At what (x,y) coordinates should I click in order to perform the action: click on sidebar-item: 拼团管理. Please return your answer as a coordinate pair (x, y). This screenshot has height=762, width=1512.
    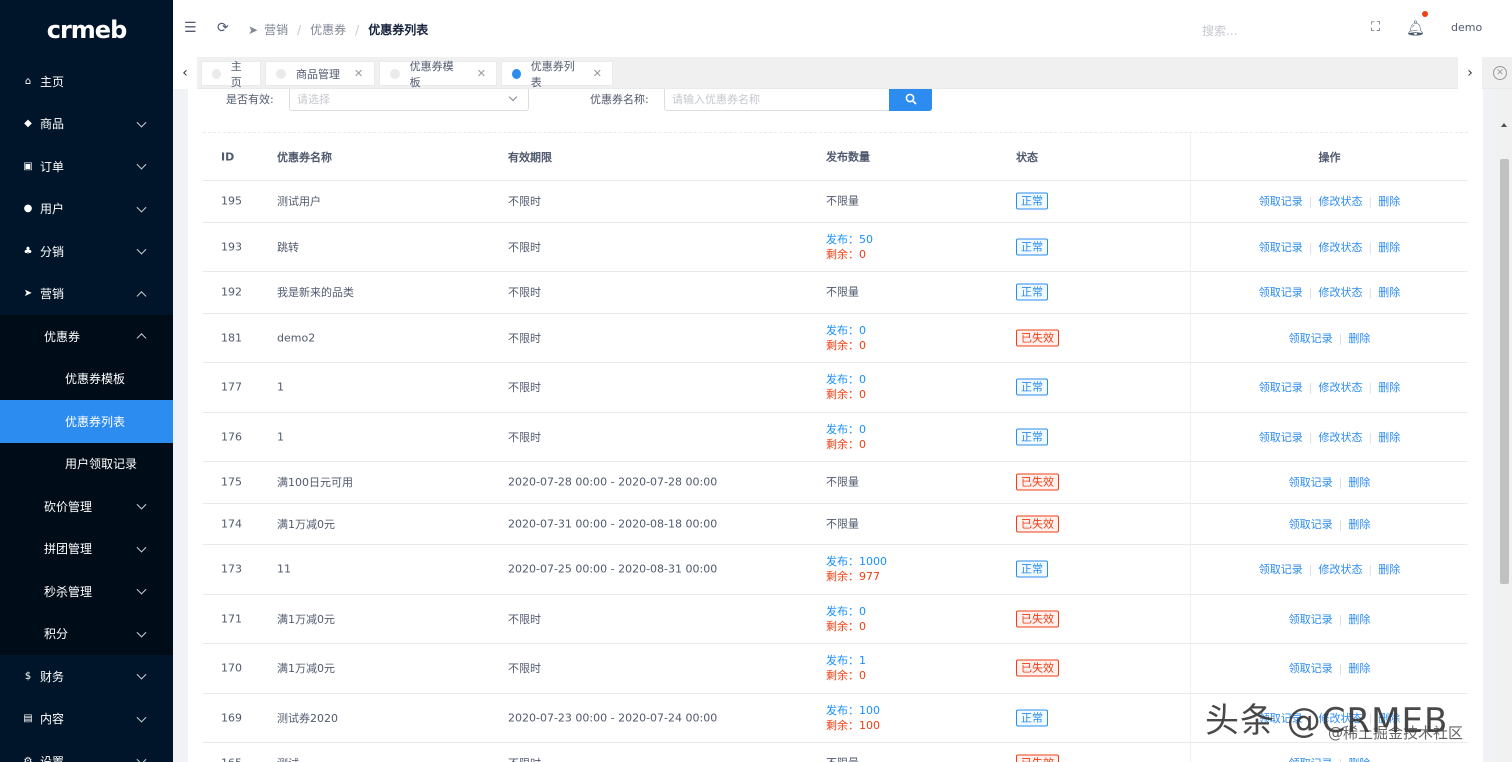
    Looking at the image, I should click on (86, 548).